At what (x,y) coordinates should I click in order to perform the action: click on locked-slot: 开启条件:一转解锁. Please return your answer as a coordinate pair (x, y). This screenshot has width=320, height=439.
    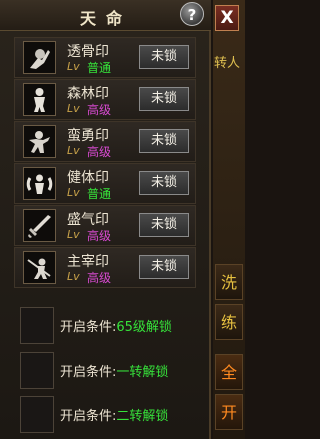
    Looking at the image, I should click on (105, 370).